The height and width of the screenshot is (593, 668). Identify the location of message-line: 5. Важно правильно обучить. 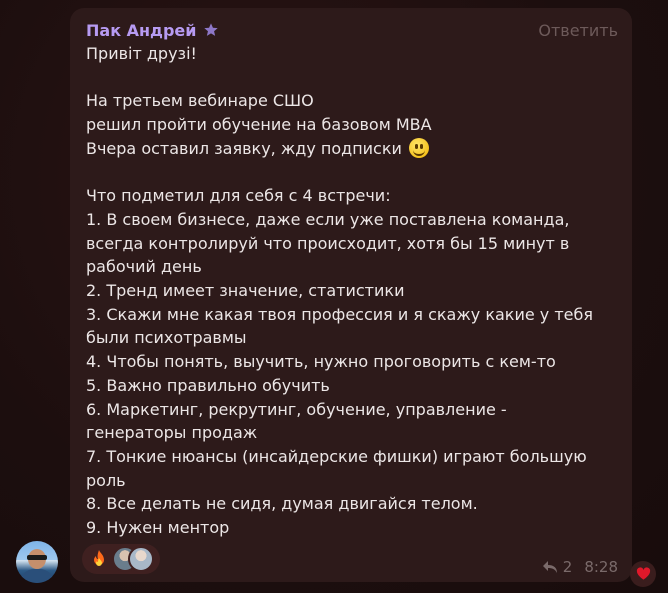
(208, 385).